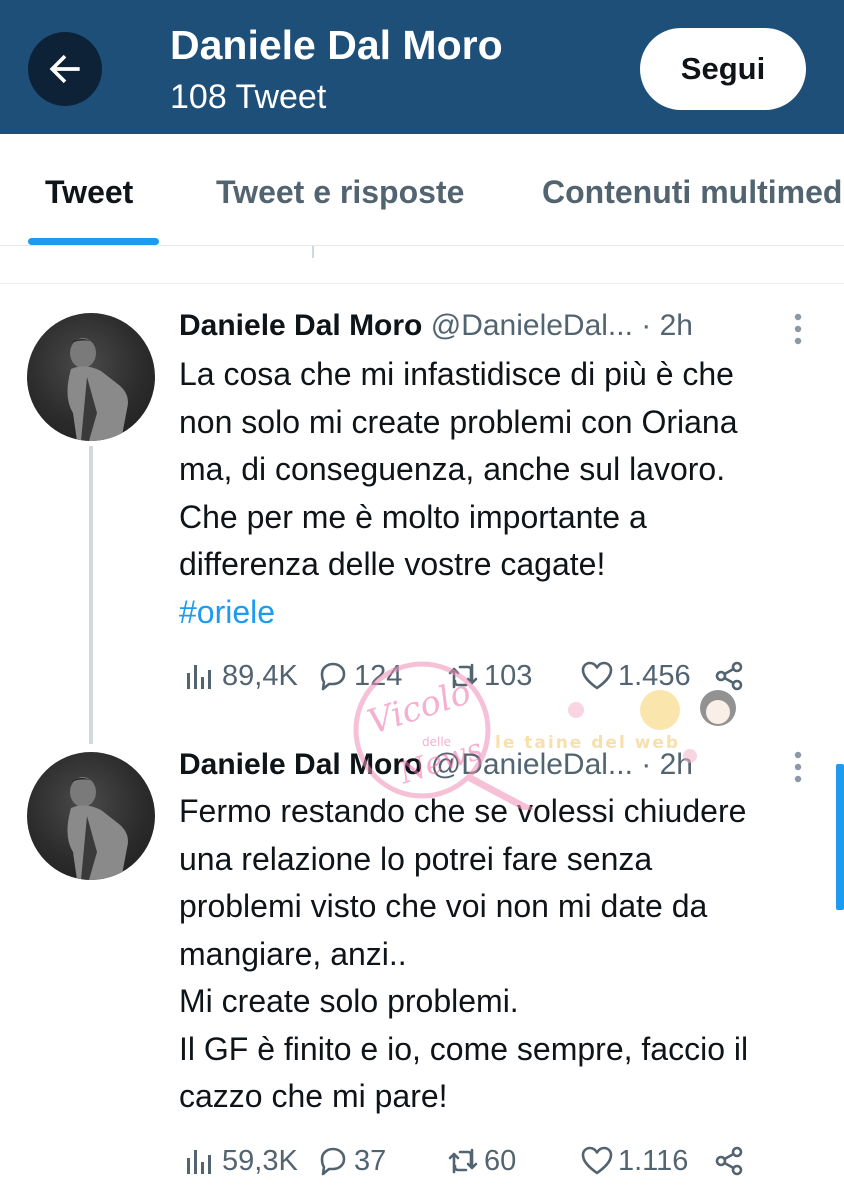 Image resolution: width=844 pixels, height=1200 pixels. What do you see at coordinates (89, 192) in the screenshot?
I see `tab-tweet: Tweet` at bounding box center [89, 192].